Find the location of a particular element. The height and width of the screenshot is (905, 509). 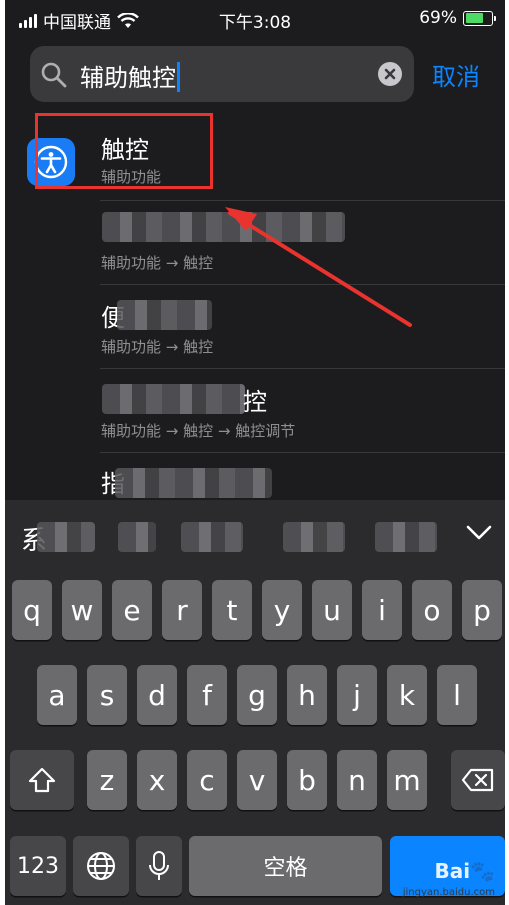

annotation-arrow is located at coordinates (318, 267).